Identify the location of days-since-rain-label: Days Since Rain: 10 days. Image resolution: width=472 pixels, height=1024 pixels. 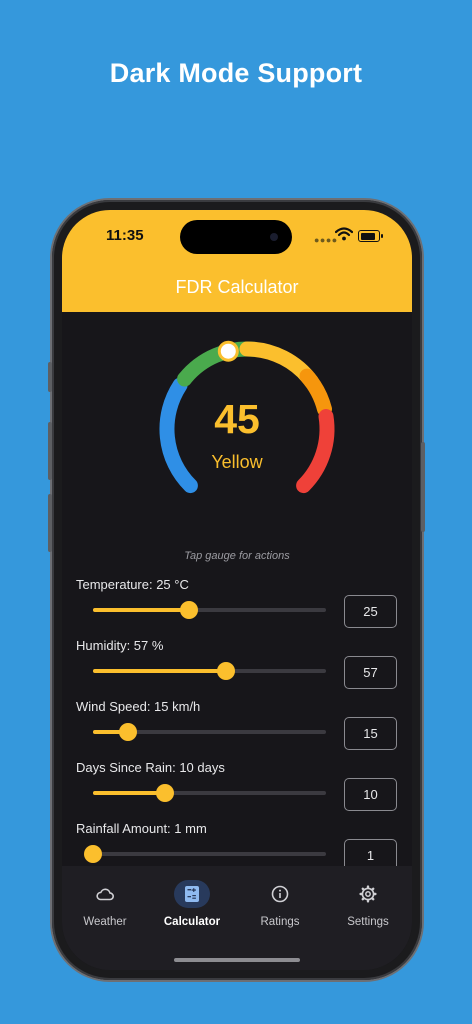
(150, 767).